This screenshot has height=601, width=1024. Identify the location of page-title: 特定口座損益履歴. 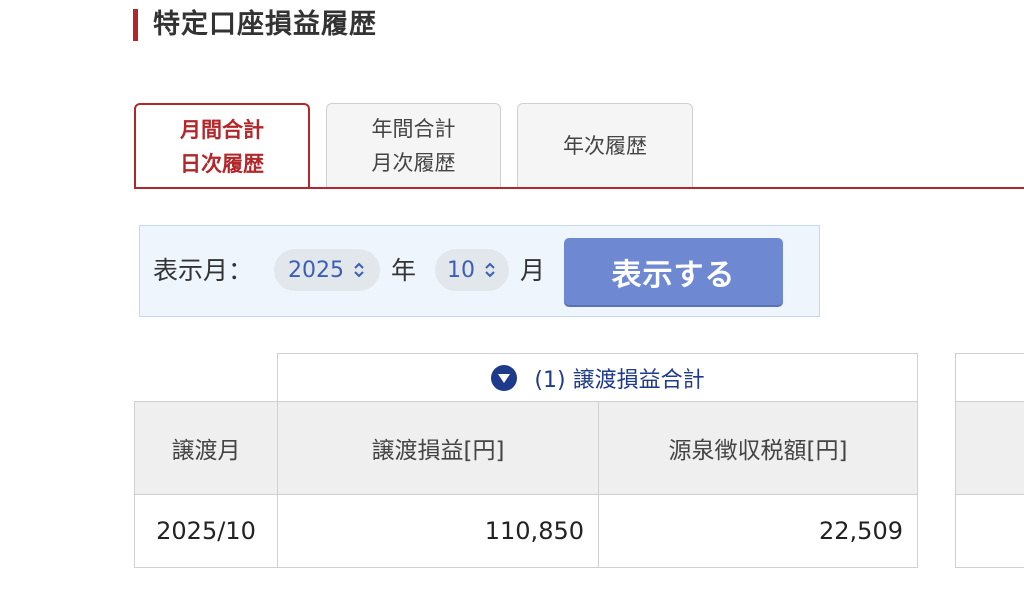
(265, 24).